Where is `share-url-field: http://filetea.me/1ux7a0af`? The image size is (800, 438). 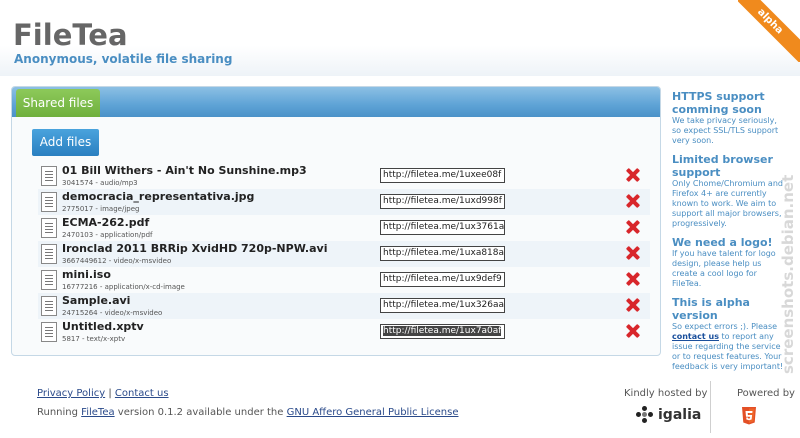 share-url-field: http://filetea.me/1ux7a0af is located at coordinates (442, 331).